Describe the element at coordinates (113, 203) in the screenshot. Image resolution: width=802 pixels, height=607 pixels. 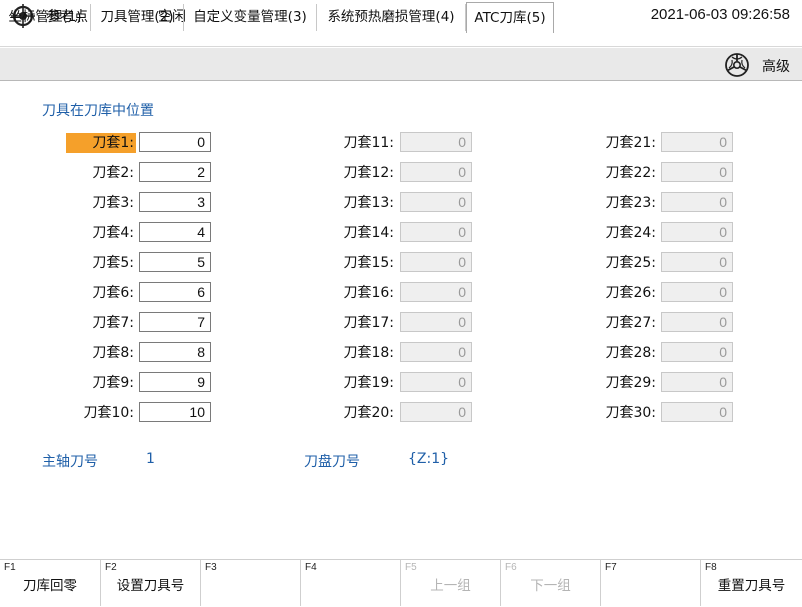
I see `slot-label: 刀套3:` at that location.